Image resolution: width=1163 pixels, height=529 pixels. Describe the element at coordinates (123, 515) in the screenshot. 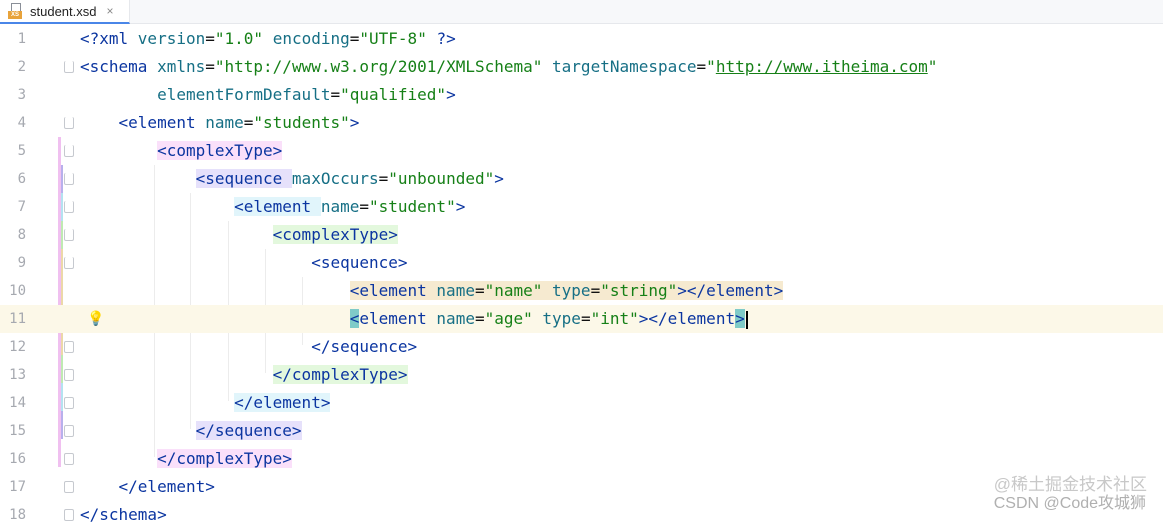

I see `code-text: </schema>` at that location.